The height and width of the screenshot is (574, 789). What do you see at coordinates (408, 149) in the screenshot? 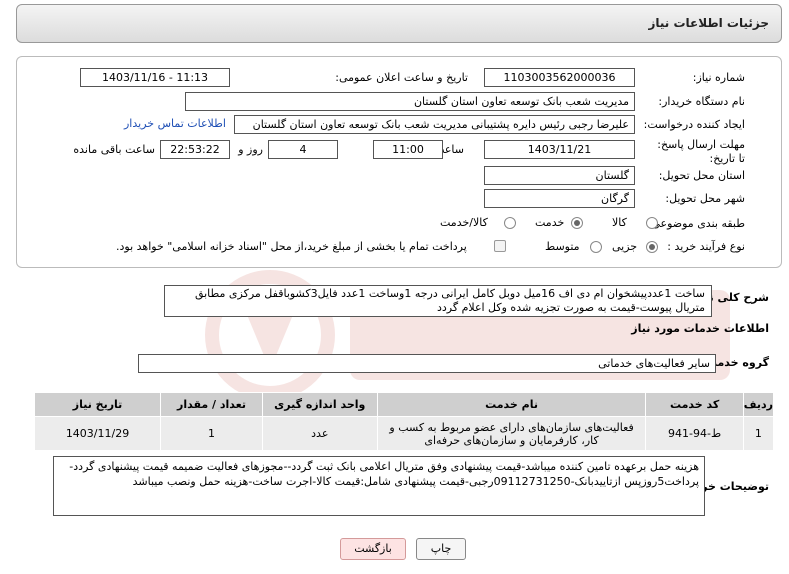
I see `deadline-time-field: 11:00` at bounding box center [408, 149].